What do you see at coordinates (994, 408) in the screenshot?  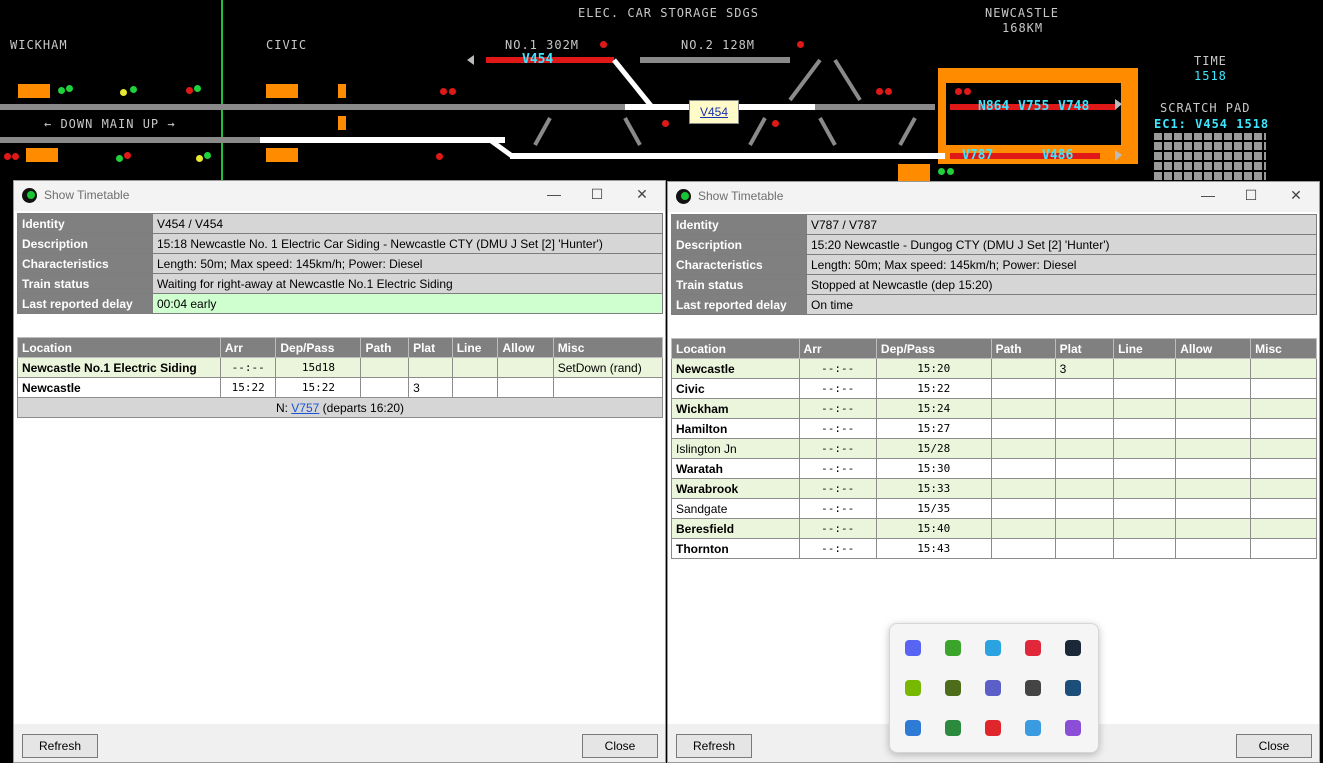 I see `table-row: Wickham --:-- 15:24` at bounding box center [994, 408].